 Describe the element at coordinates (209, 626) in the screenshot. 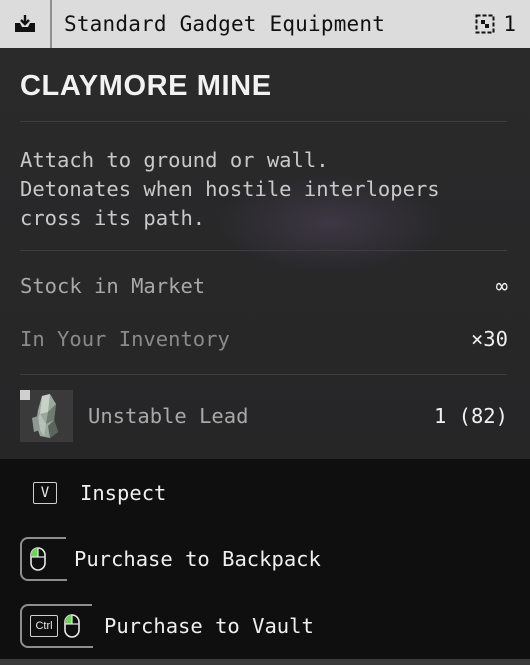

I see `purchase-to-vault-label: Purchase to Vault` at that location.